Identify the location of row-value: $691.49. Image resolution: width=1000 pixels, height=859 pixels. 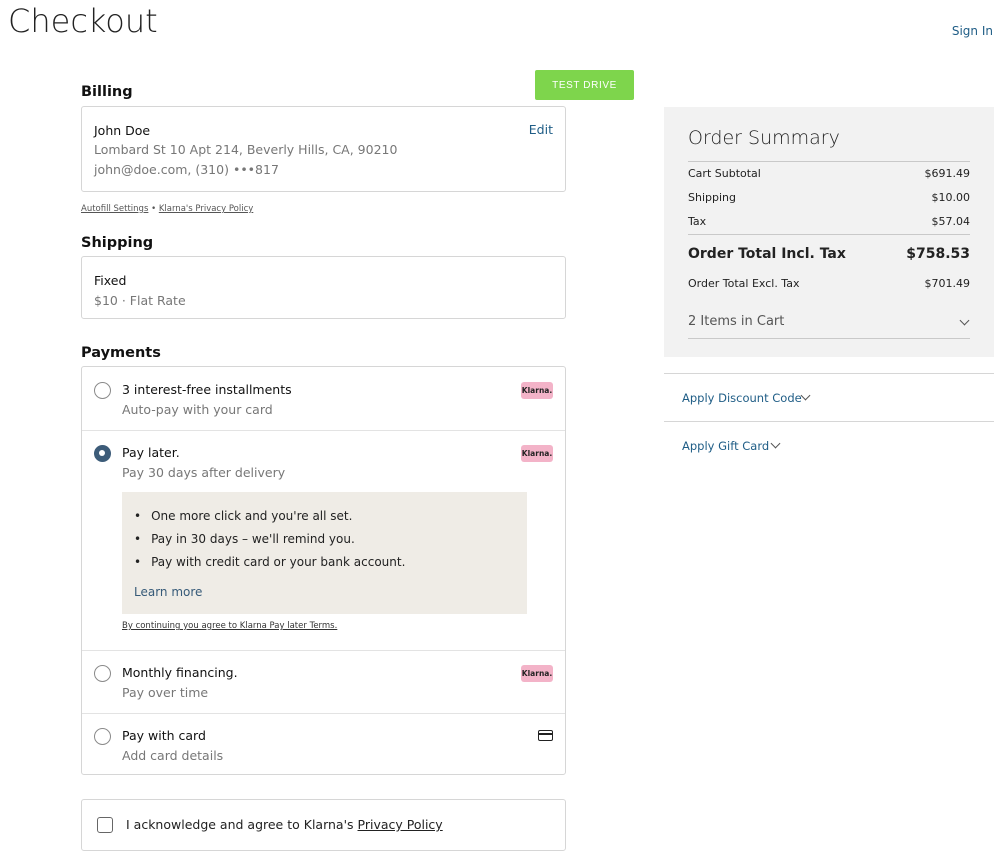
(947, 173).